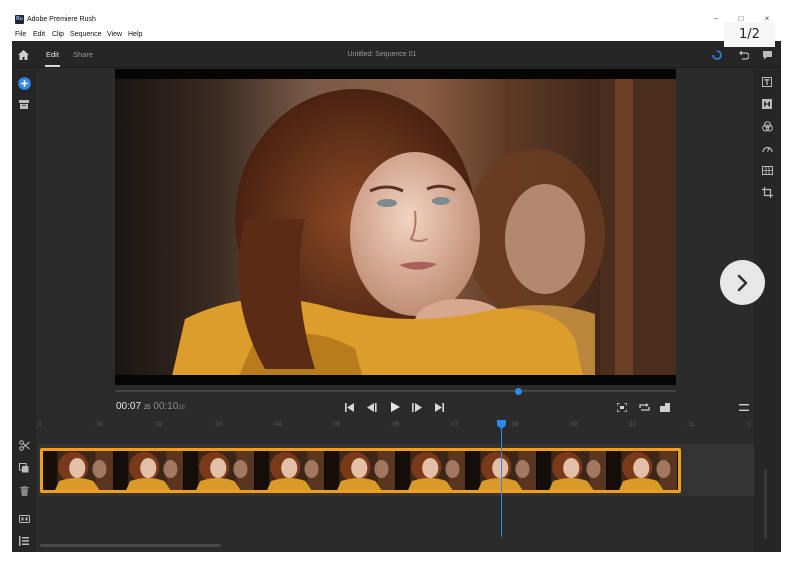 The height and width of the screenshot is (564, 795). I want to click on transitions-icon, so click(767, 104).